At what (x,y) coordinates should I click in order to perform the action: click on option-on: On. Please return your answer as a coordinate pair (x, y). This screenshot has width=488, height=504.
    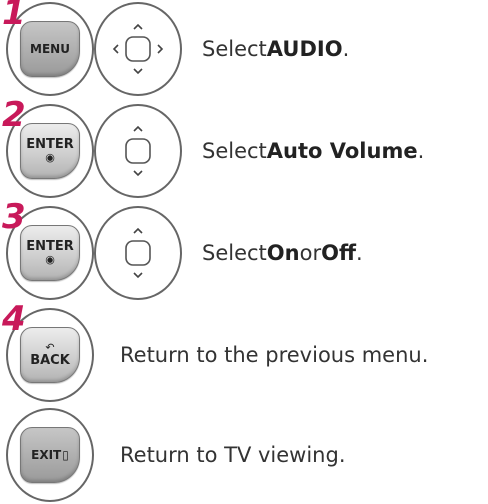
    Looking at the image, I should click on (283, 253).